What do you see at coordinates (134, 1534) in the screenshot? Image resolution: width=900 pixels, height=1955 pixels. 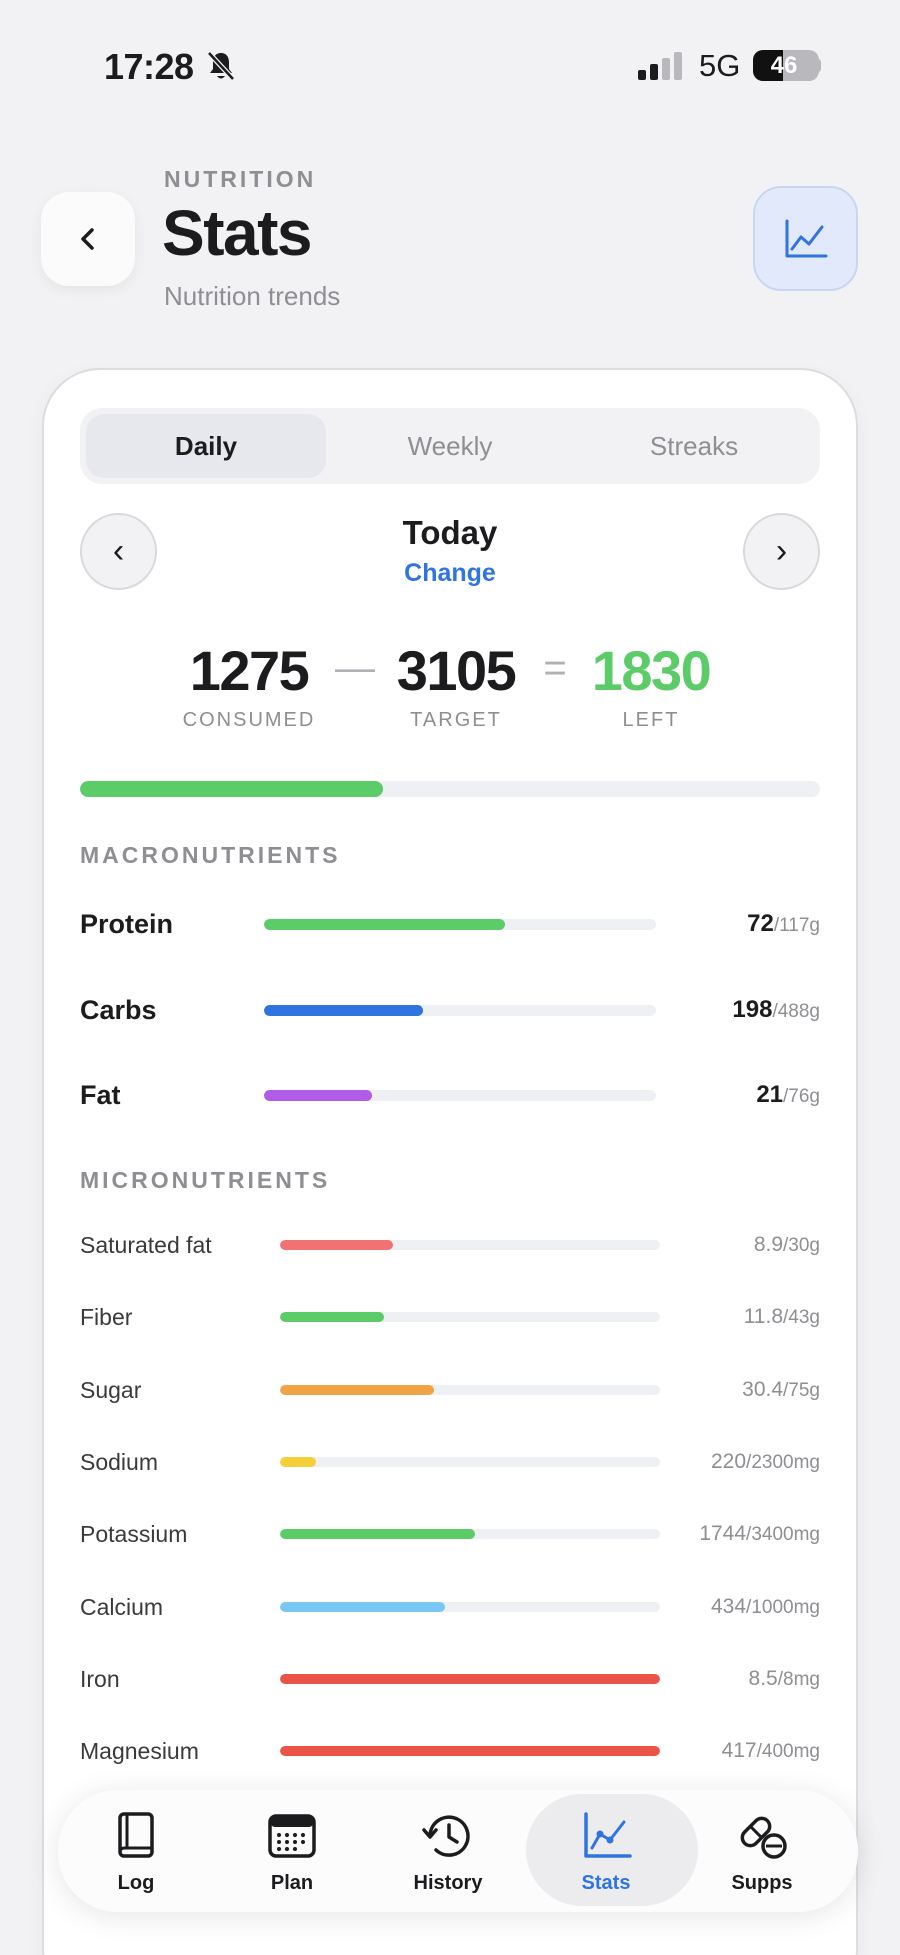 I see `micro-label: Potassium` at bounding box center [134, 1534].